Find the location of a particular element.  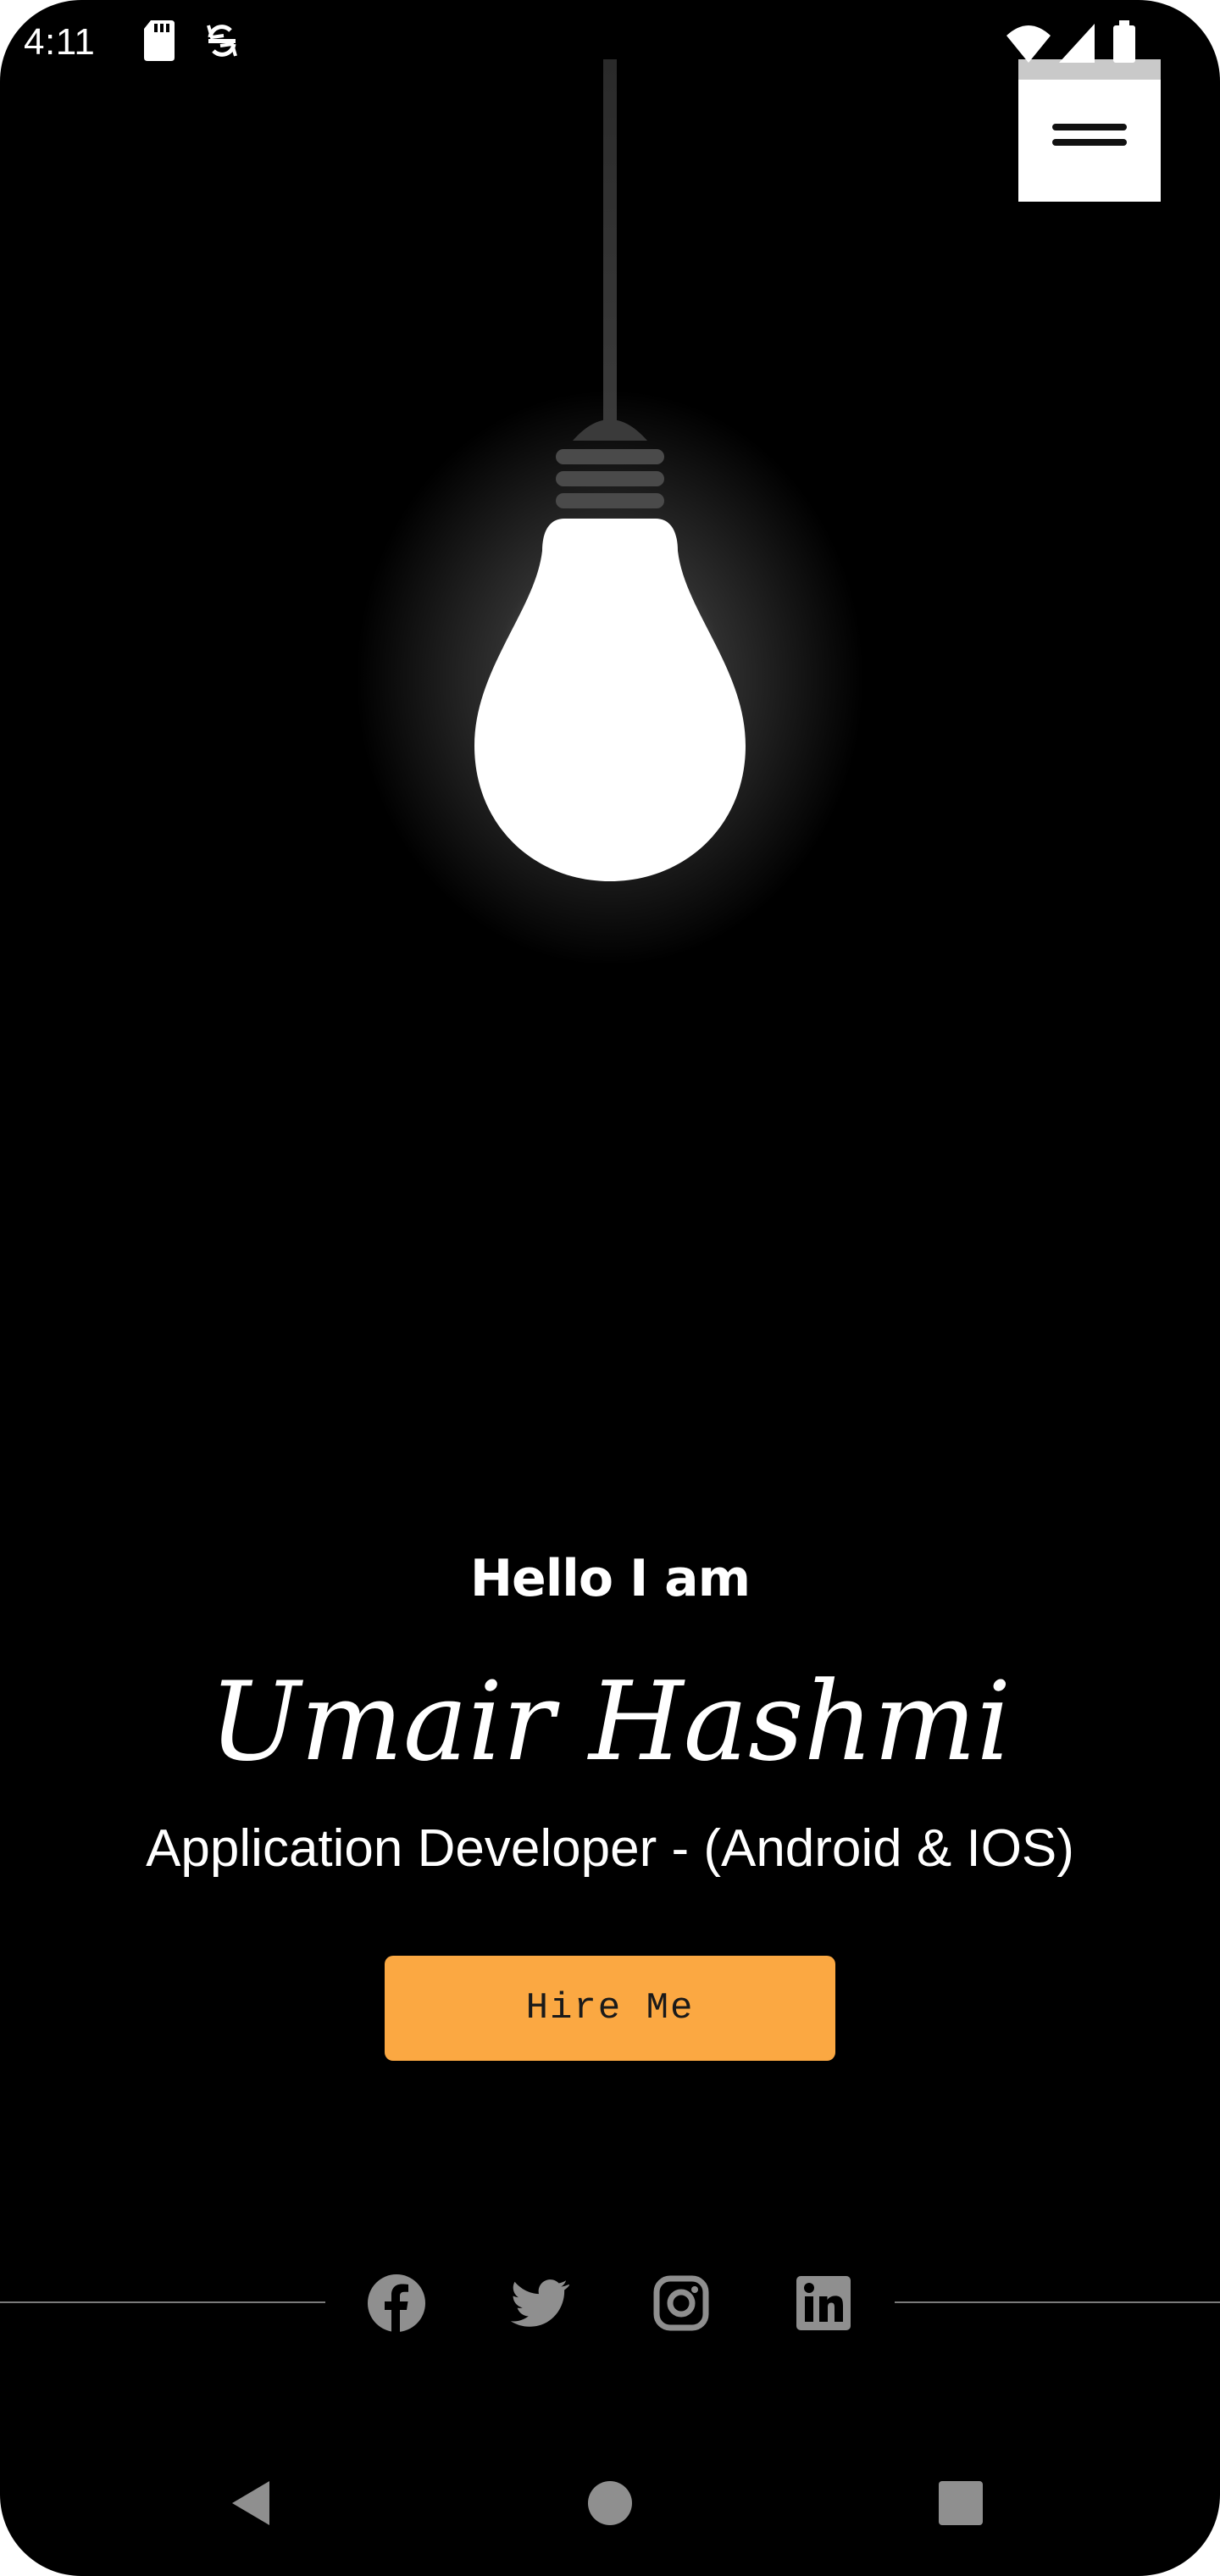

sync-icon is located at coordinates (222, 41).